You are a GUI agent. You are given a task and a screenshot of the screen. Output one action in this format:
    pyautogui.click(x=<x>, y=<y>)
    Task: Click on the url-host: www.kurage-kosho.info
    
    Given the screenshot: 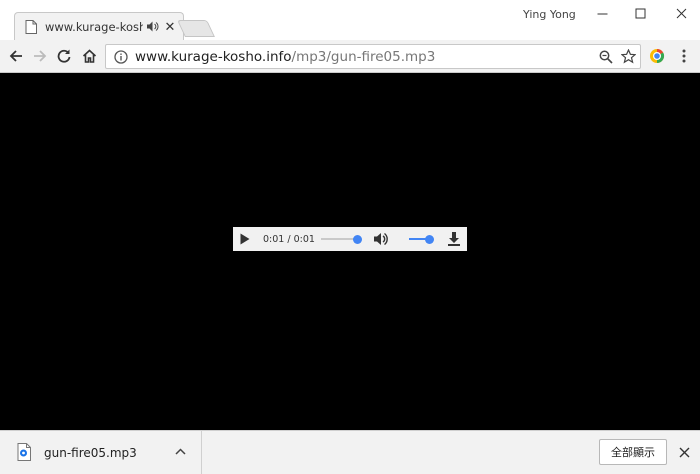 What is the action you would take?
    pyautogui.click(x=213, y=56)
    